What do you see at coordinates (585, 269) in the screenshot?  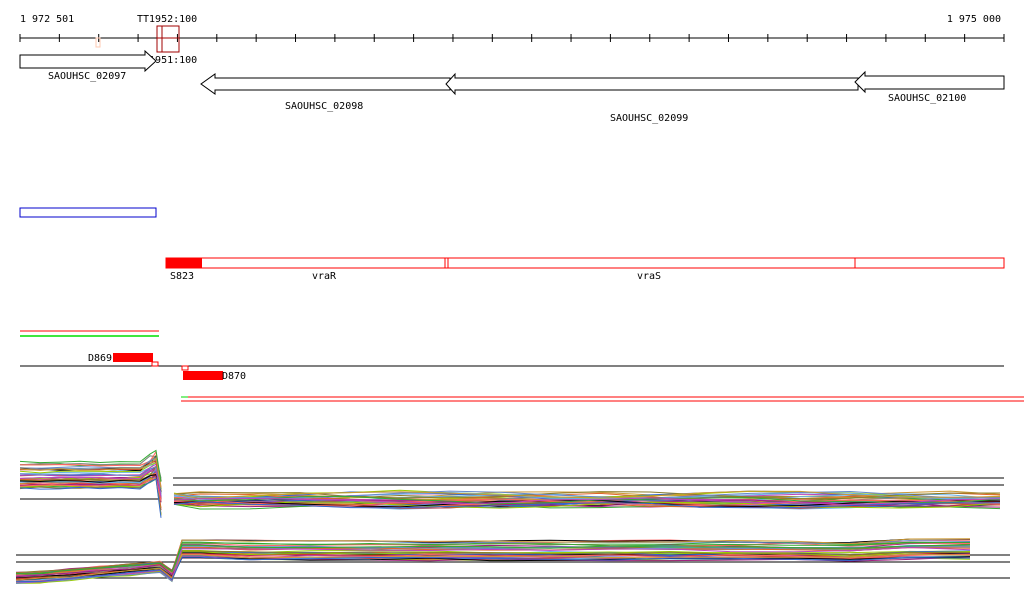 I see `operon-track: S823 vraR vraS` at bounding box center [585, 269].